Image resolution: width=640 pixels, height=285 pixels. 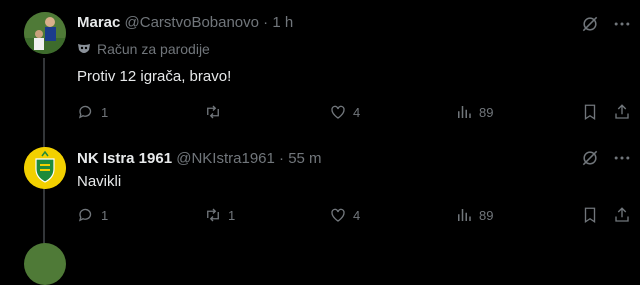 I want to click on avatar-next-tweet, so click(x=45, y=264).